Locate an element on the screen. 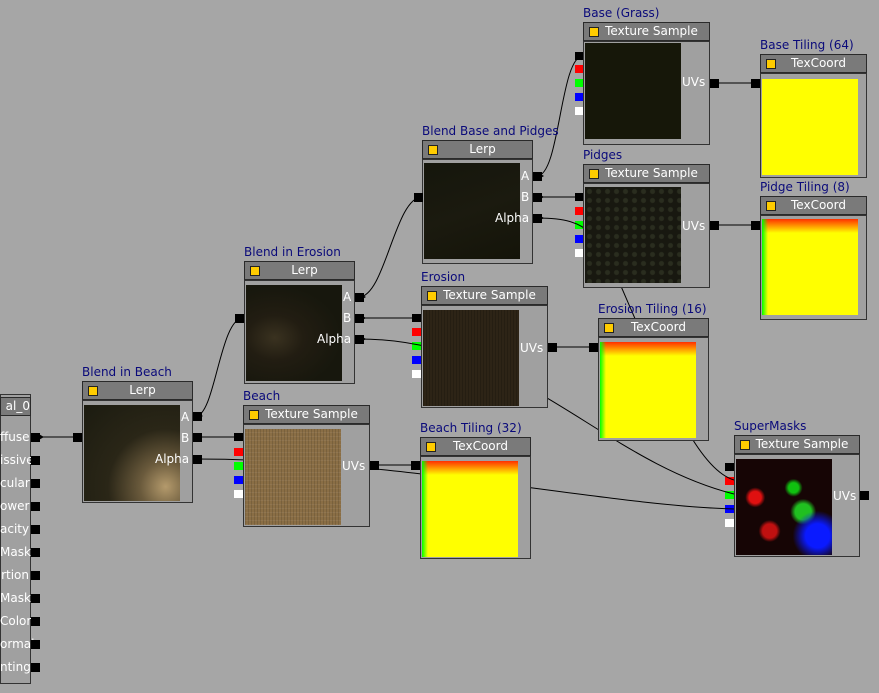 Image resolution: width=879 pixels, height=693 pixels. node-pidges: Pidges Texture Sample UVs is located at coordinates (646, 218).